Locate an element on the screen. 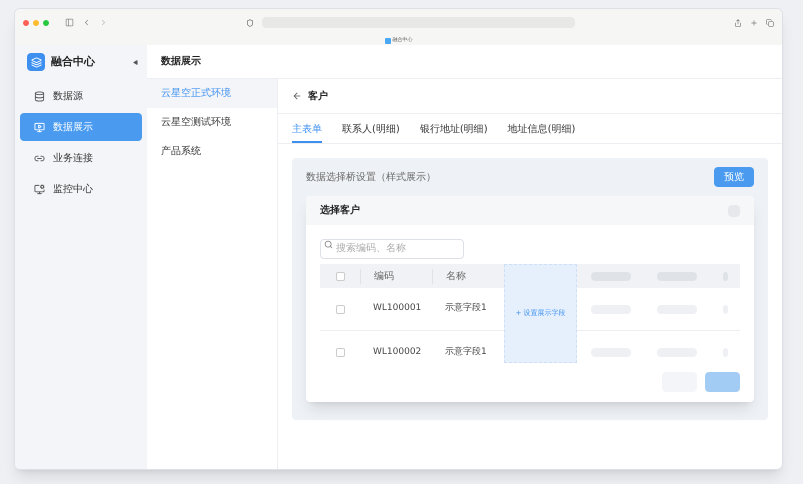 Image resolution: width=803 pixels, height=484 pixels. tab-favicon-icon is located at coordinates (387, 41).